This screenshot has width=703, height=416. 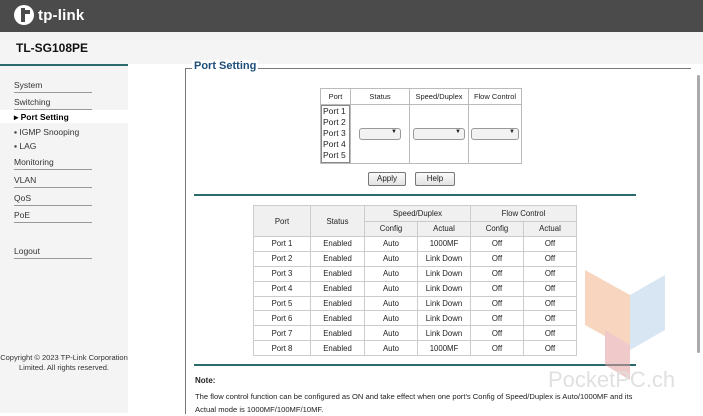 I want to click on table-row: Port 4 Enabled Auto Link Down Off Off, so click(x=415, y=288).